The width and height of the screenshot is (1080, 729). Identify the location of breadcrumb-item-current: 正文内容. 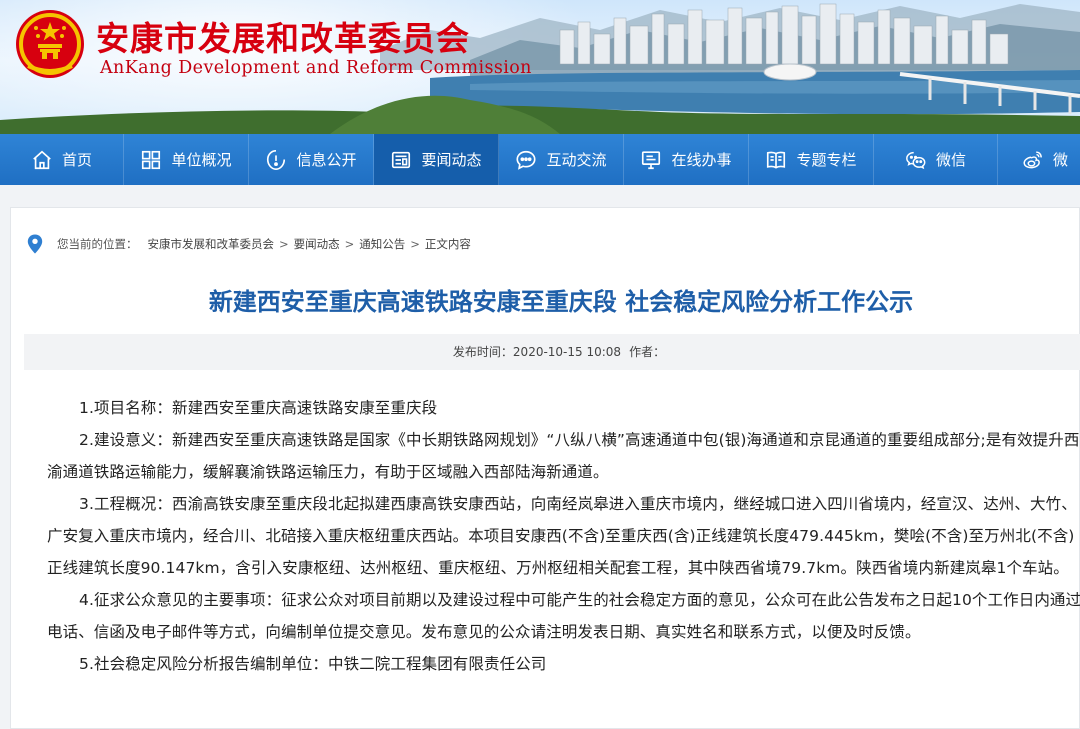
(447, 244).